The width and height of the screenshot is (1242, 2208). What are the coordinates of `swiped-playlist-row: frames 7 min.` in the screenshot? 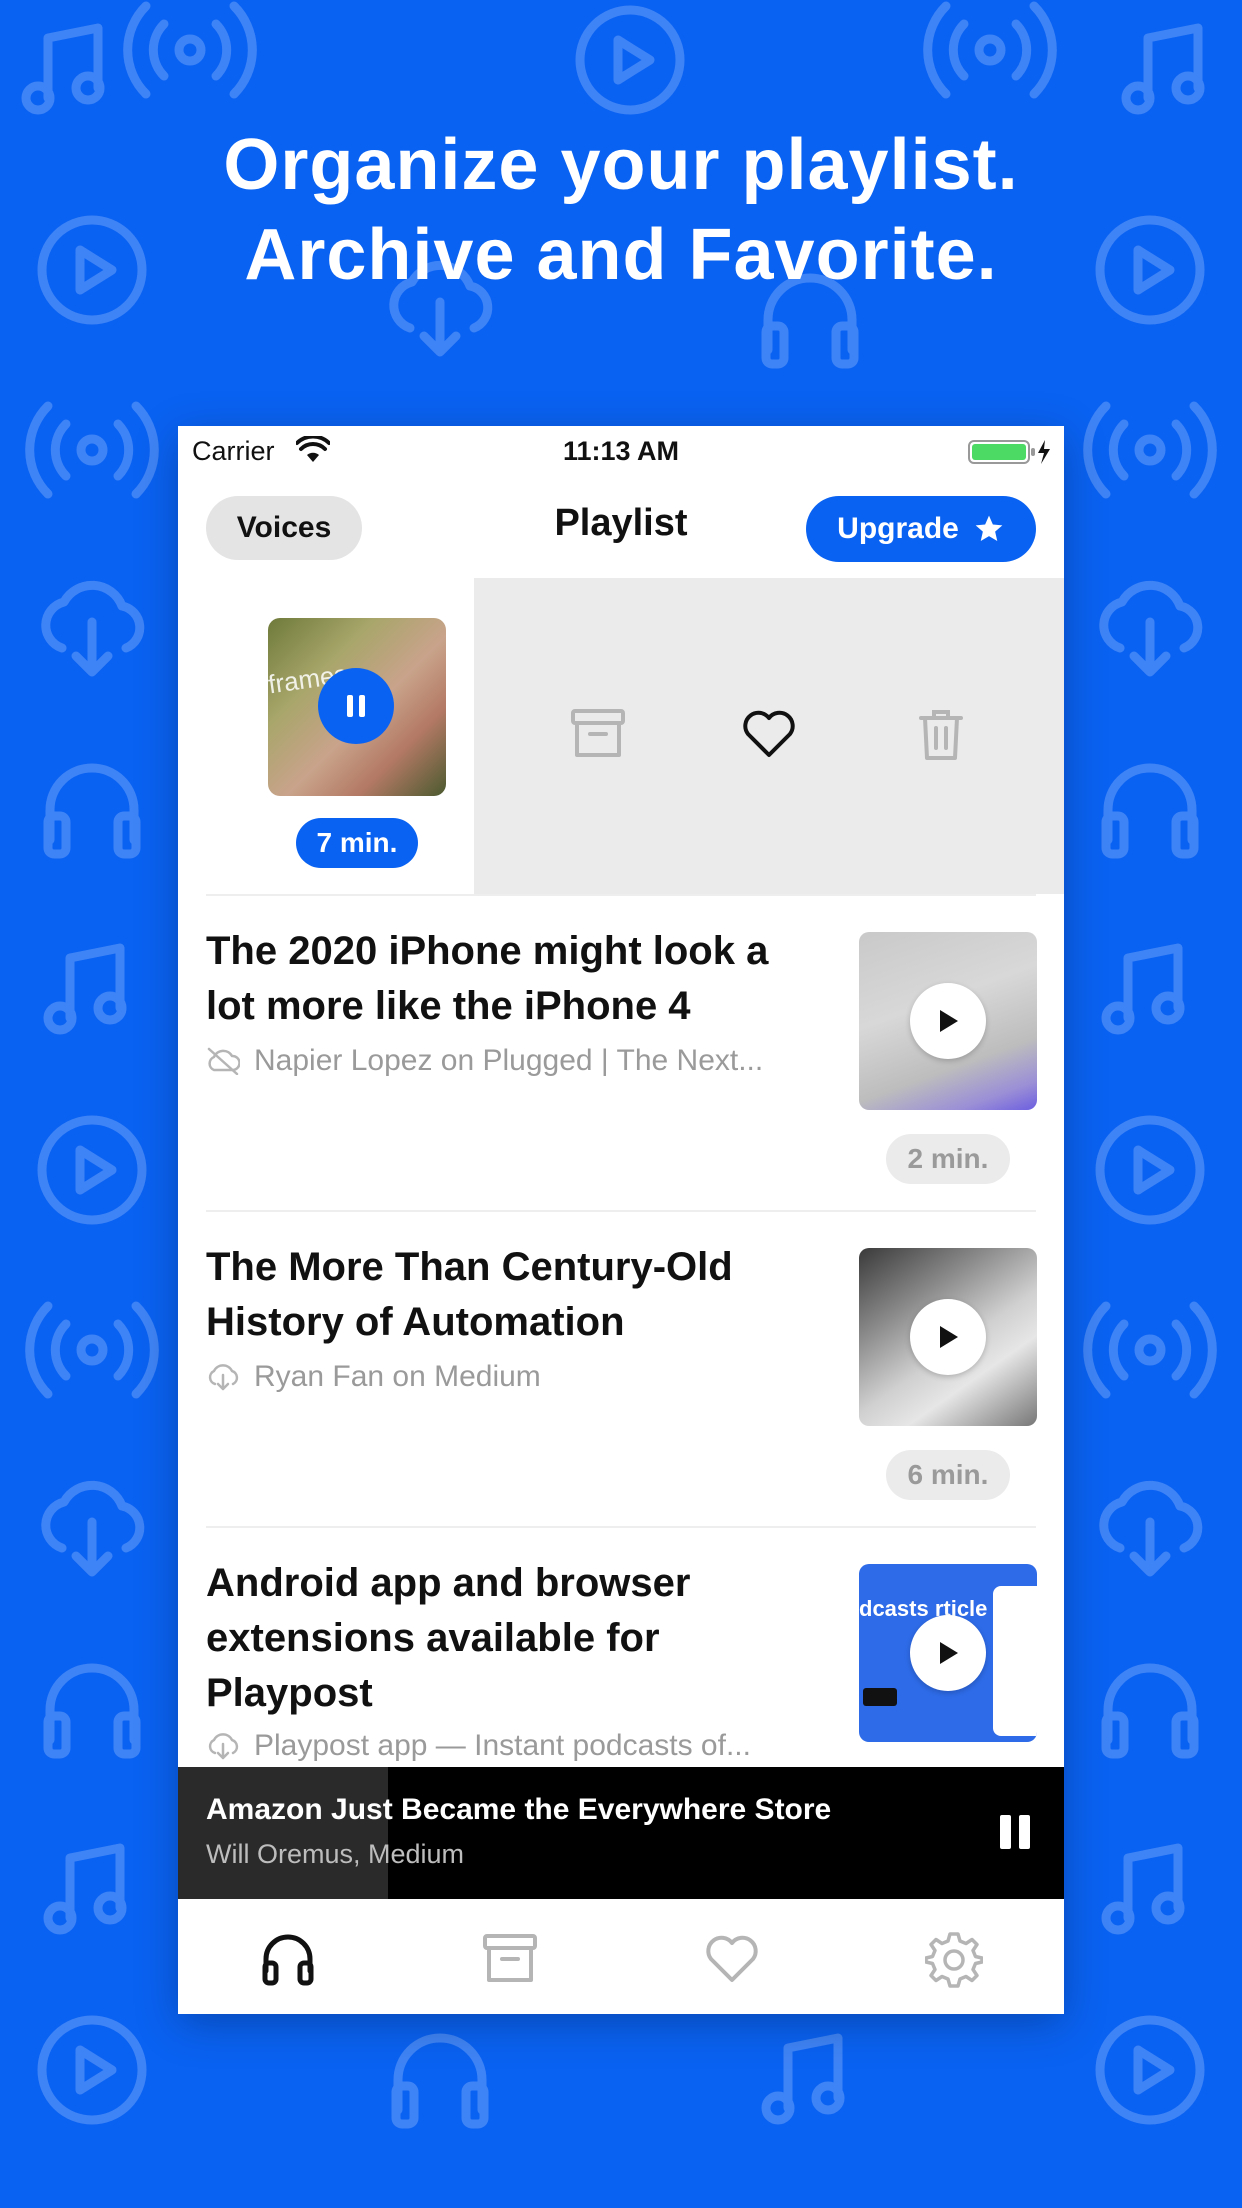 It's located at (621, 736).